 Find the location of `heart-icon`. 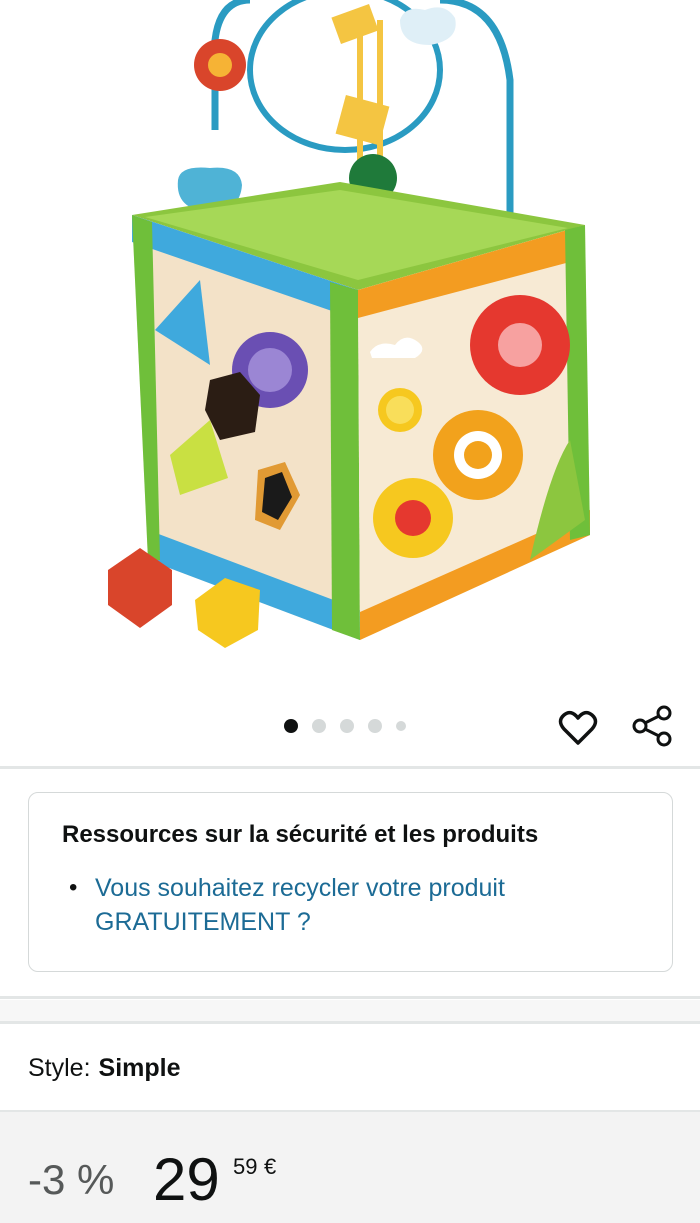

heart-icon is located at coordinates (578, 727).